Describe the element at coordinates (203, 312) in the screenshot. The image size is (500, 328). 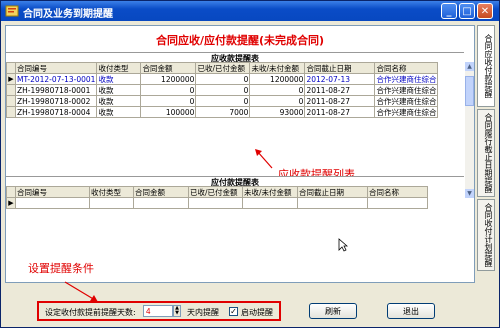
I see `days-suffix: 天内提醒` at that location.